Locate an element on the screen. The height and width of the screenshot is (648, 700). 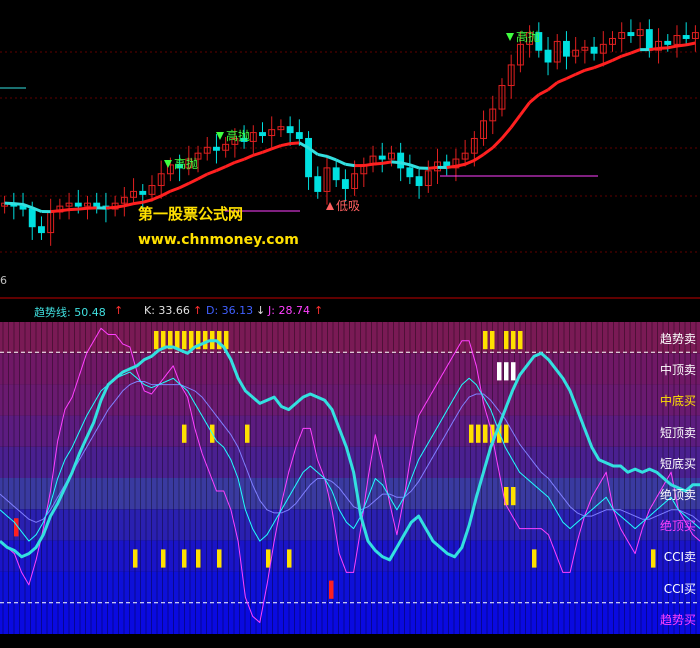
k-up-arrow-icon: ↑ is located at coordinates (198, 310).